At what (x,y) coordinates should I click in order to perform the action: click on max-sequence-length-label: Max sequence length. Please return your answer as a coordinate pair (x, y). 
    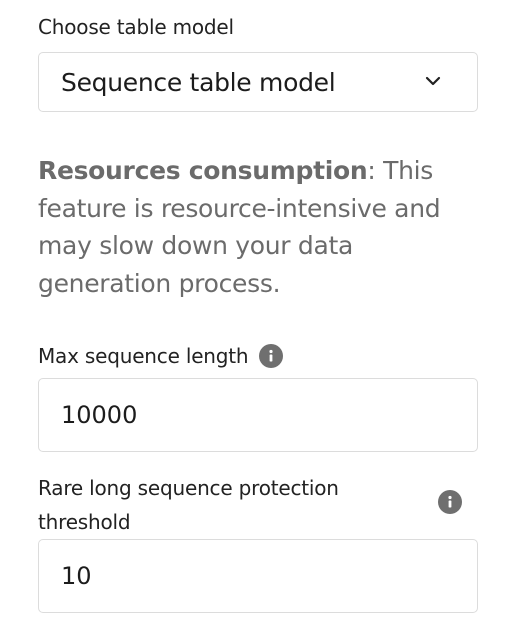
    Looking at the image, I should click on (143, 356).